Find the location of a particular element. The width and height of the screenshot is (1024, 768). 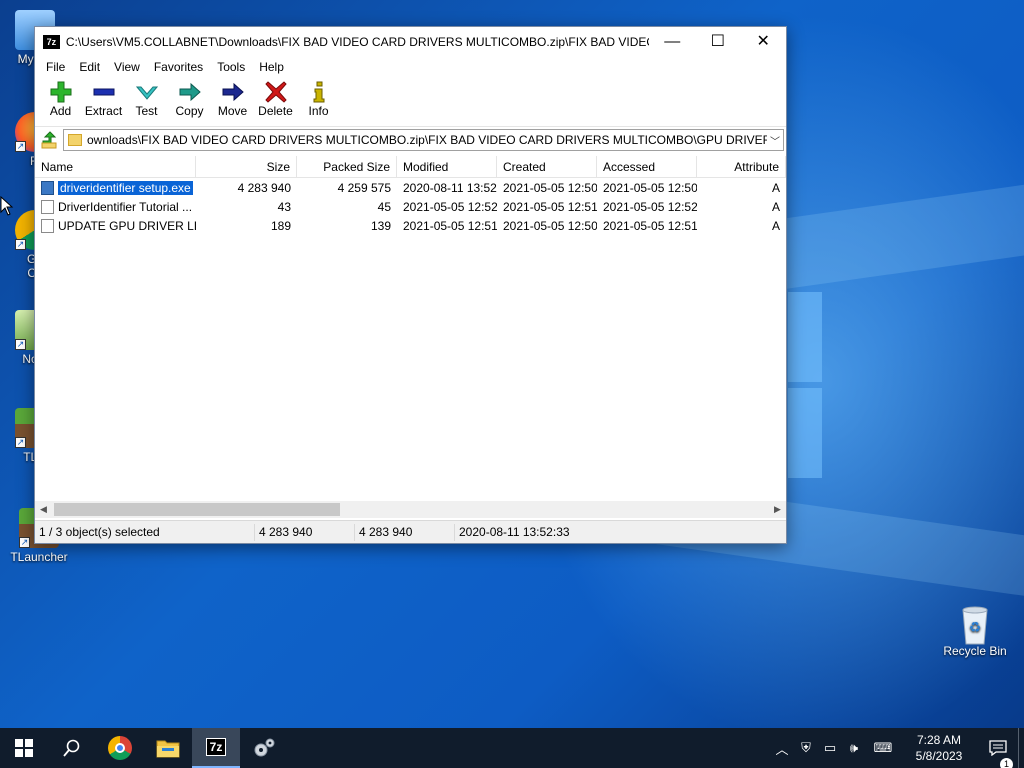

column-header-packed-size: Packed Size is located at coordinates (347, 166).